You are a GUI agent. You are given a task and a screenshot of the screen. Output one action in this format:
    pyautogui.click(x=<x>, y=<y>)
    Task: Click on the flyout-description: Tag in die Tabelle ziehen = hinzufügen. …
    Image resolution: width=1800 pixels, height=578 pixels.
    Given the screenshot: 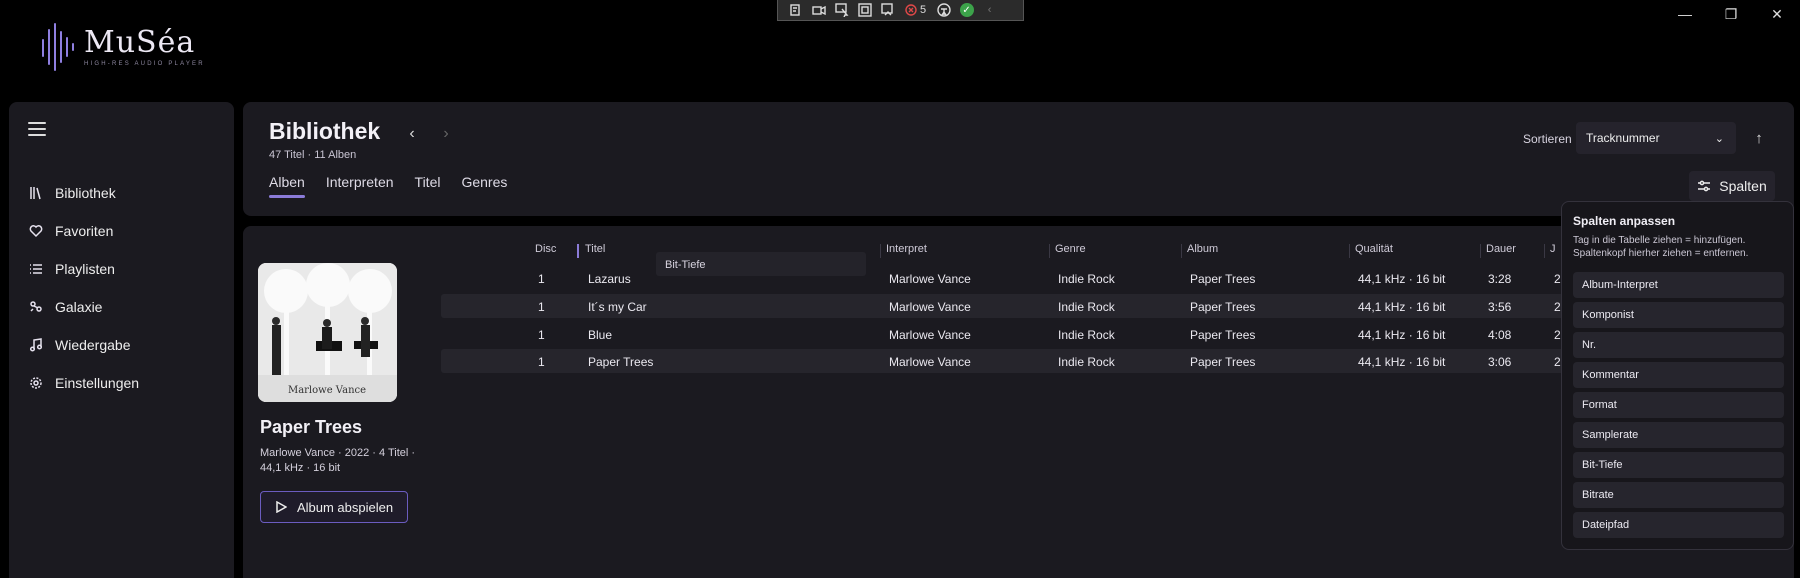 What is the action you would take?
    pyautogui.click(x=1661, y=247)
    